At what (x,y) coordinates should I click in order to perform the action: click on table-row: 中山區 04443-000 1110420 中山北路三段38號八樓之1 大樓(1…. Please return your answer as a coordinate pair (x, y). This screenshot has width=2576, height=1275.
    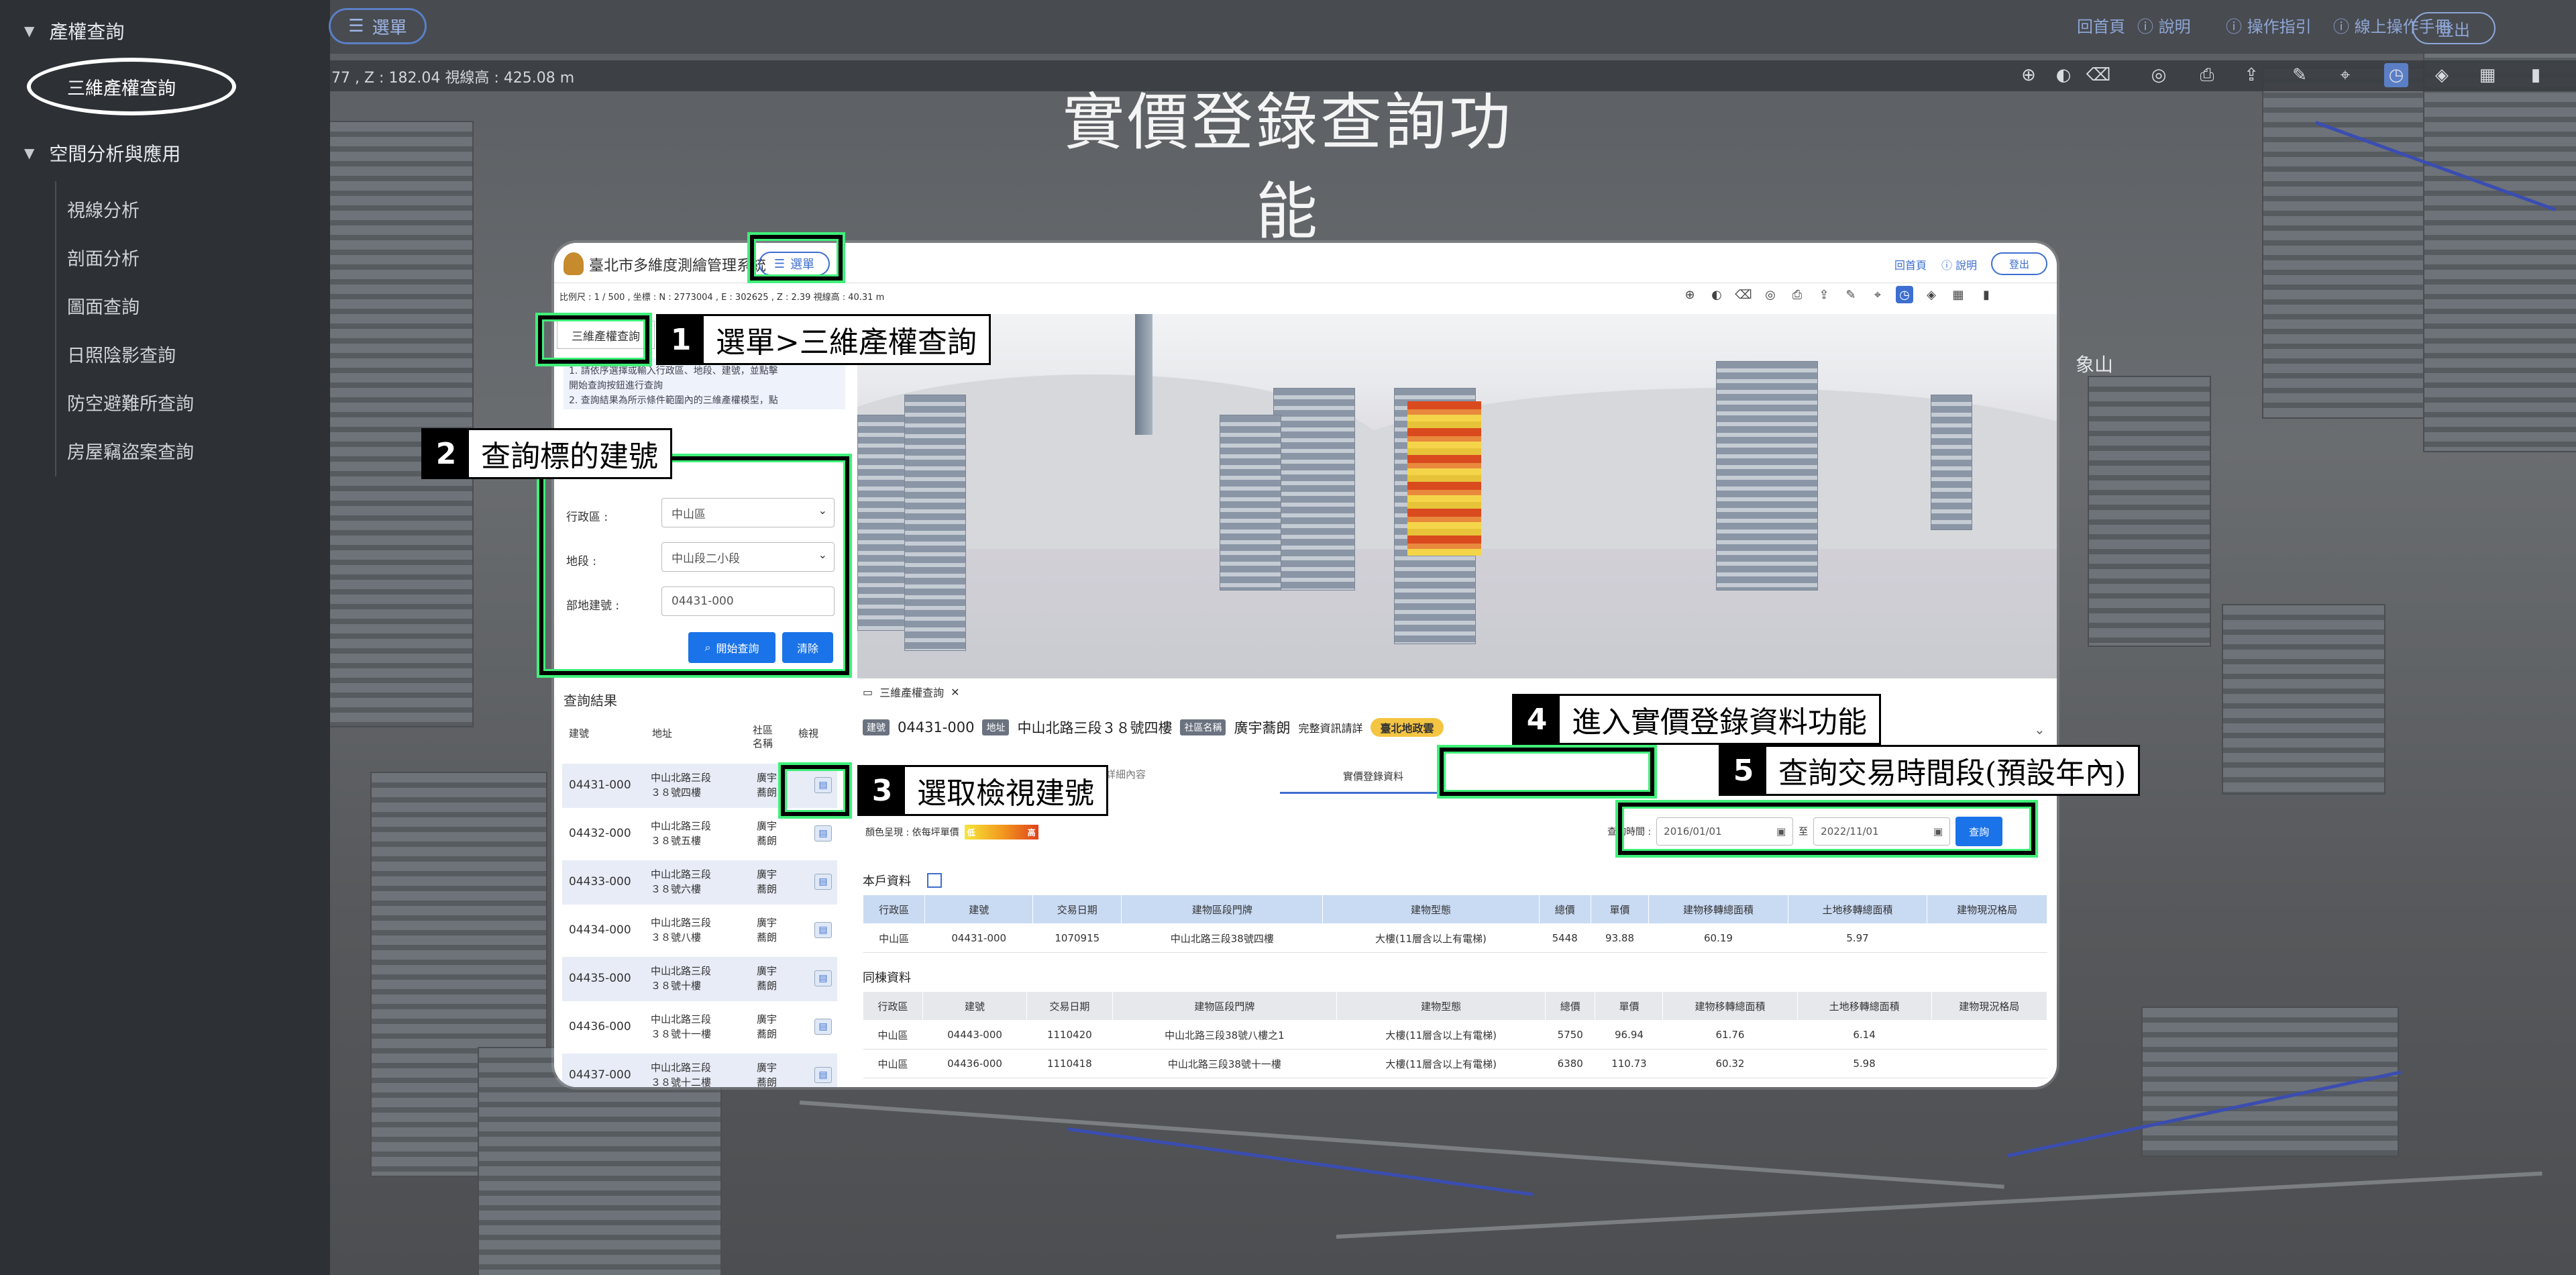
    Looking at the image, I should click on (1455, 1035).